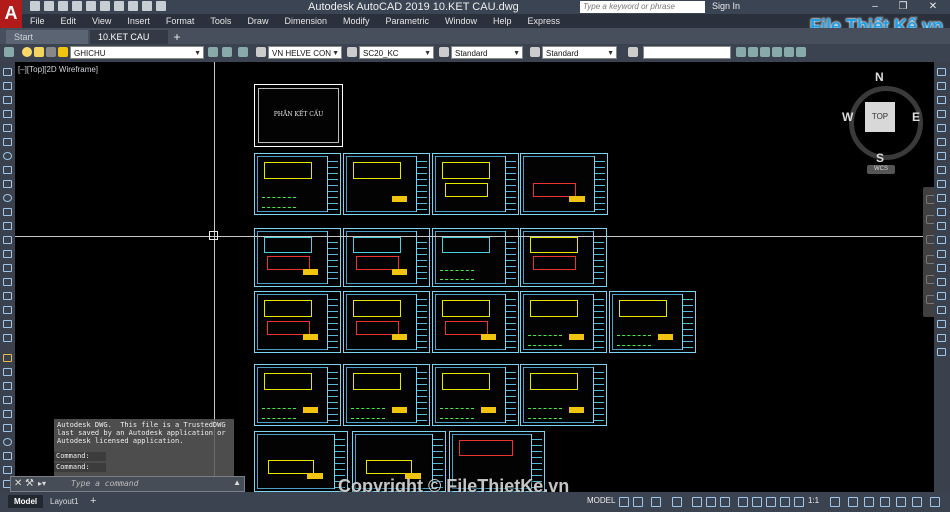 This screenshot has height=512, width=950. Describe the element at coordinates (941, 198) in the screenshot. I see `baseline-dimension-icon` at that location.